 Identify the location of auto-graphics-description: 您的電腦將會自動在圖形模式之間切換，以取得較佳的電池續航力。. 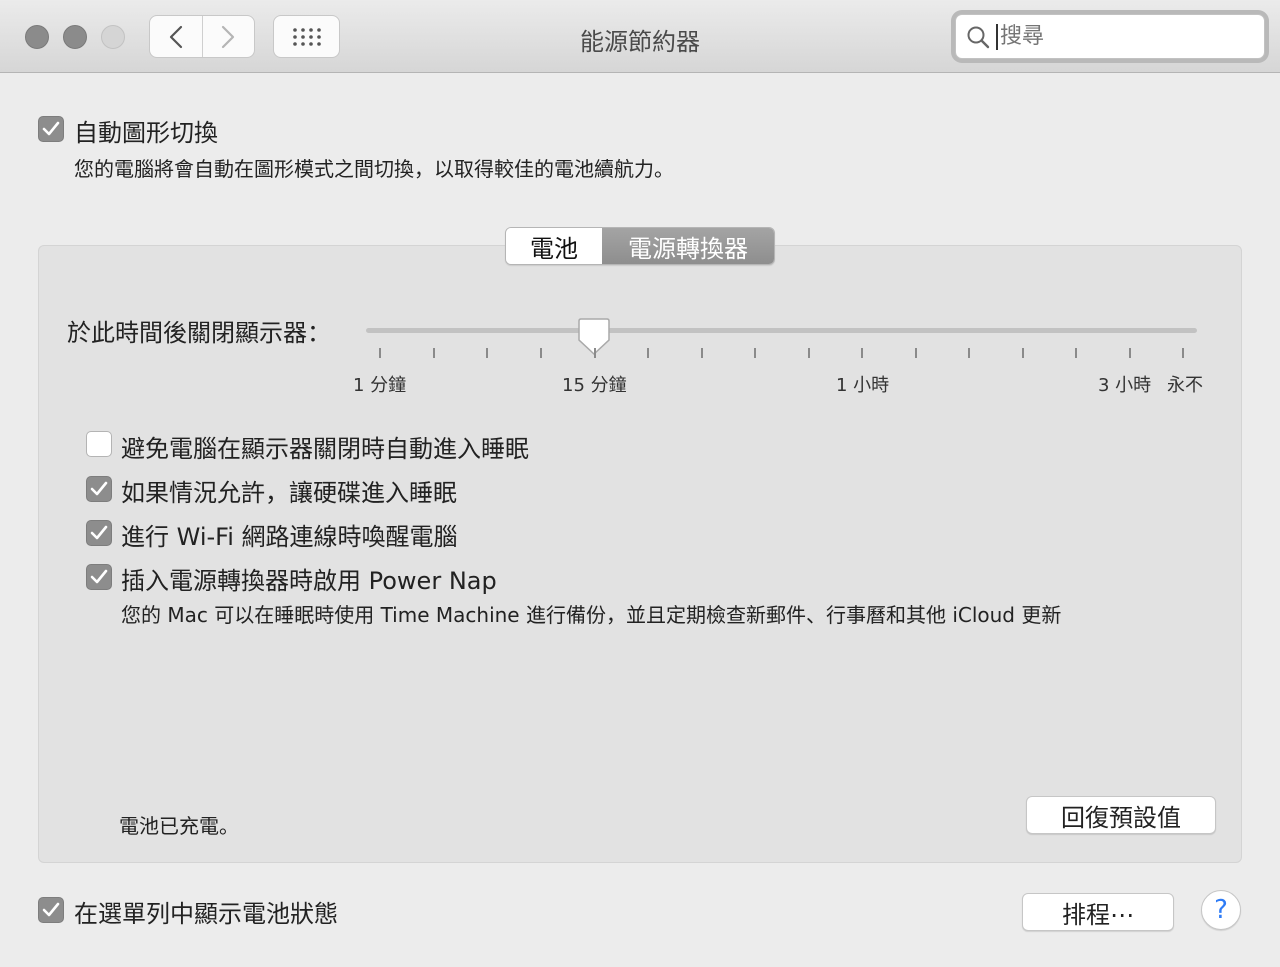
(374, 169).